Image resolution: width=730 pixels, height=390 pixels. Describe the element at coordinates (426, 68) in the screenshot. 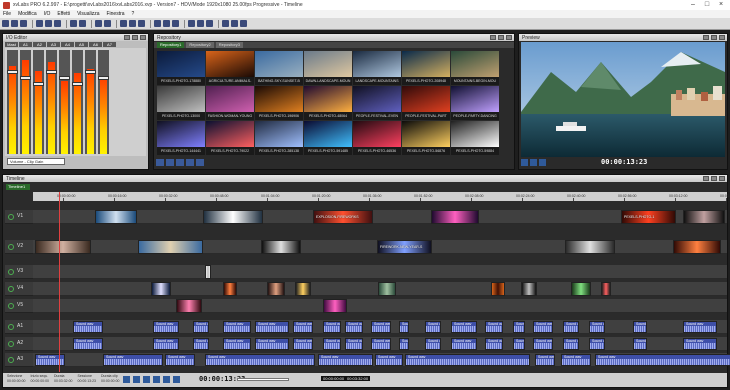

I see `media-thumbnail: PEXELS-PHOTO-208948` at that location.